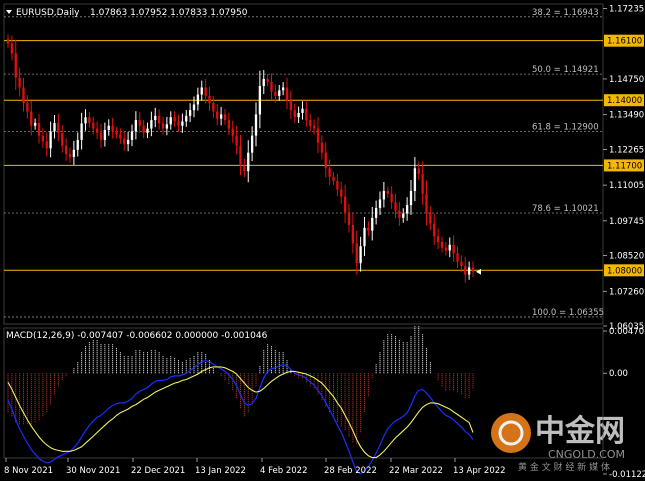 The image size is (645, 481). What do you see at coordinates (624, 101) in the screenshot?
I see `level-badge-label: 1.14000` at bounding box center [624, 101].